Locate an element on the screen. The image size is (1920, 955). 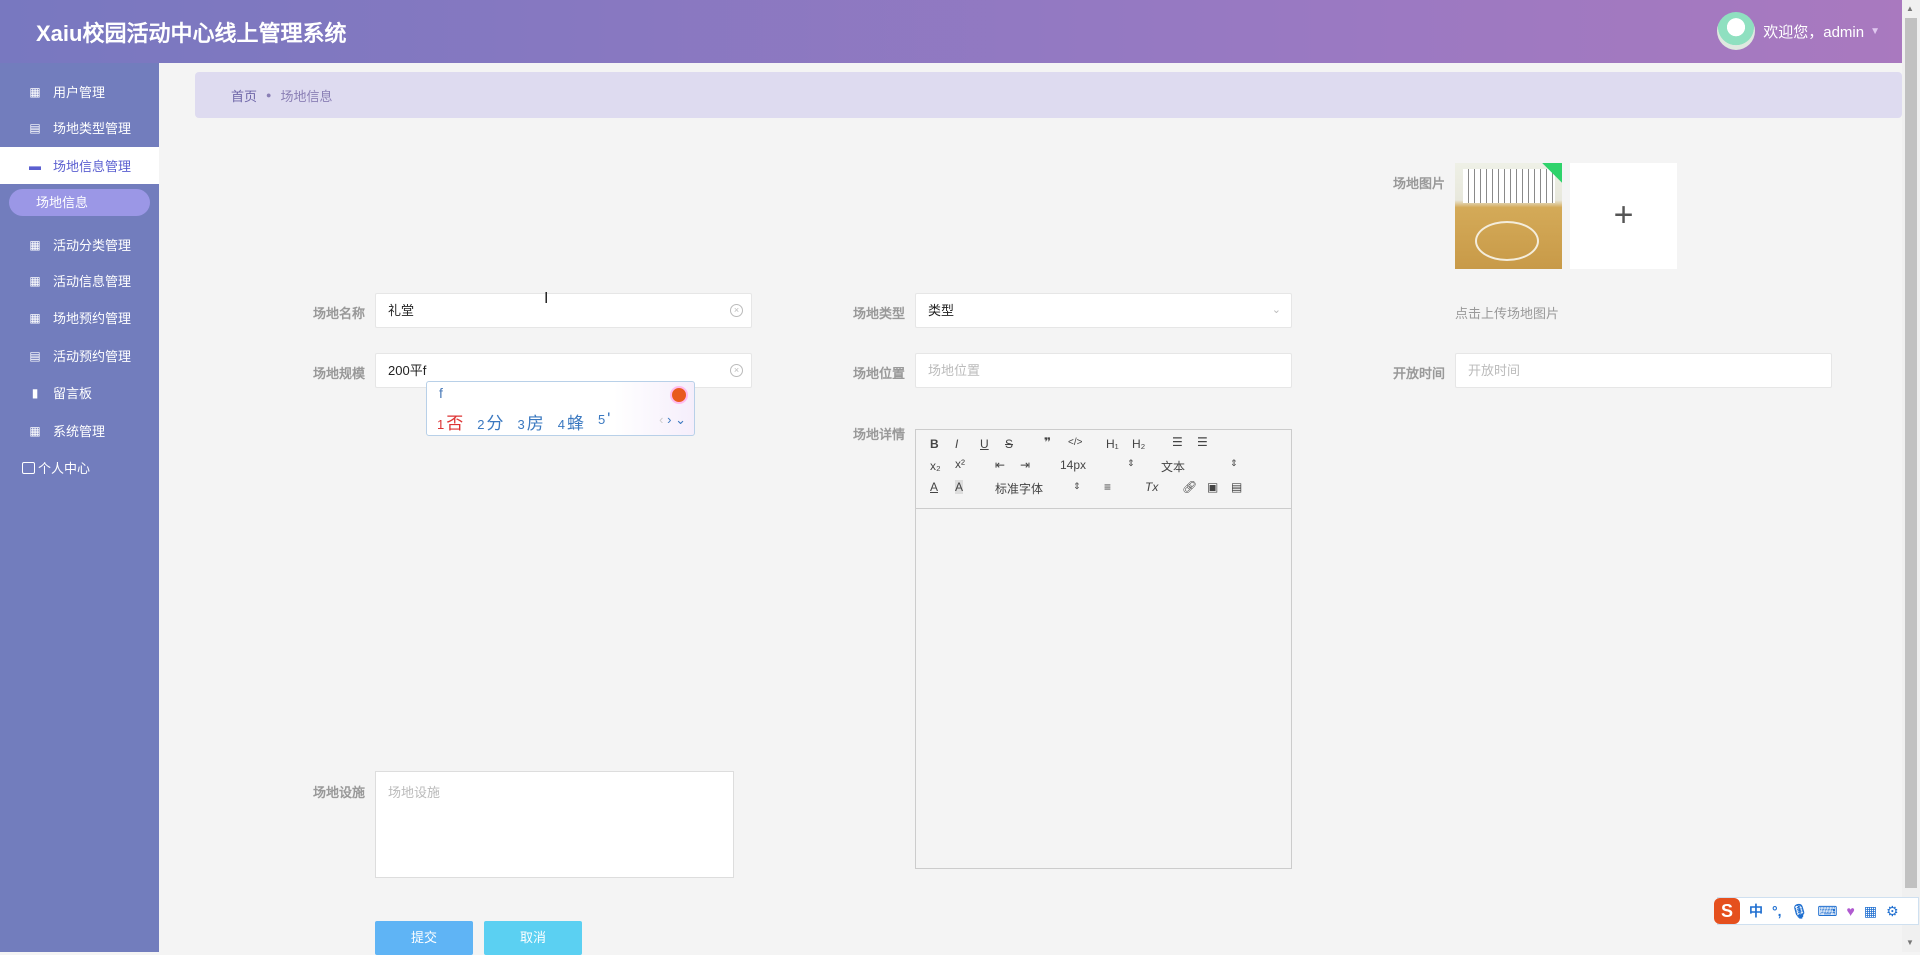
font-color-icon: A is located at coordinates (934, 487).